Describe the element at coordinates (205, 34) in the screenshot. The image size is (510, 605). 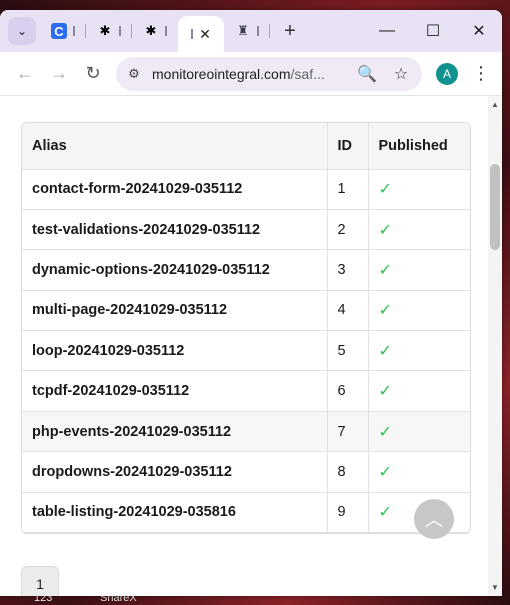
I see `close-icon: ✕` at that location.